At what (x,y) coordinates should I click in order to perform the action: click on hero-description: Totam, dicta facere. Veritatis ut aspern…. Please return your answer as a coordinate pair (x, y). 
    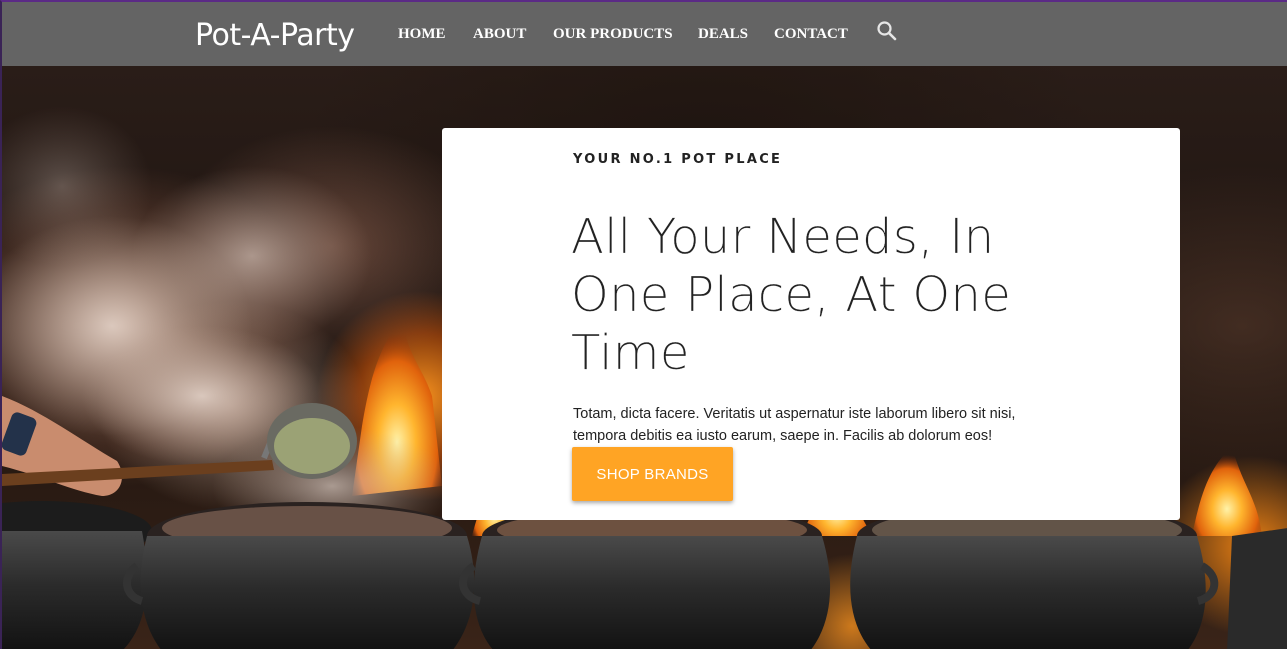
    Looking at the image, I should click on (794, 425).